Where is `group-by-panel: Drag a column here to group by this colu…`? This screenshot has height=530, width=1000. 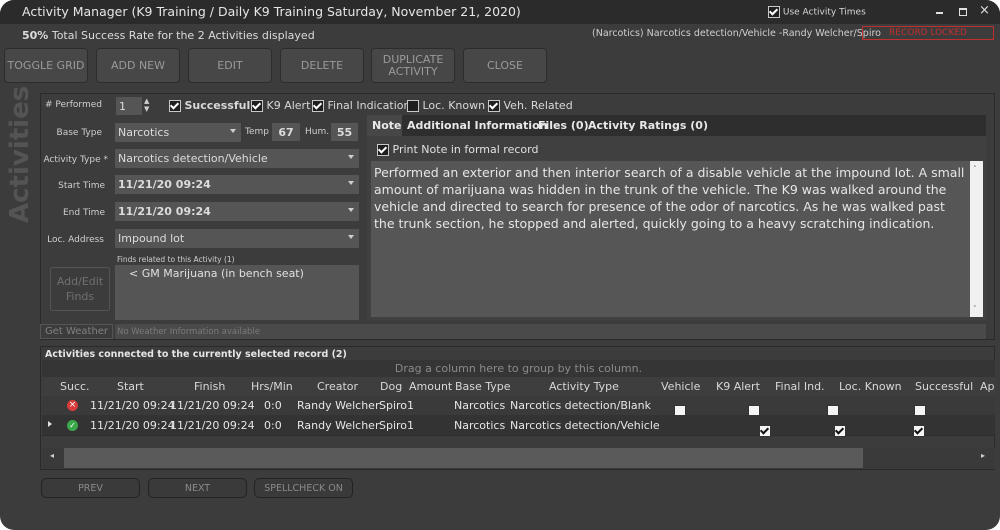
group-by-panel: Drag a column here to group by this colu… is located at coordinates (518, 368).